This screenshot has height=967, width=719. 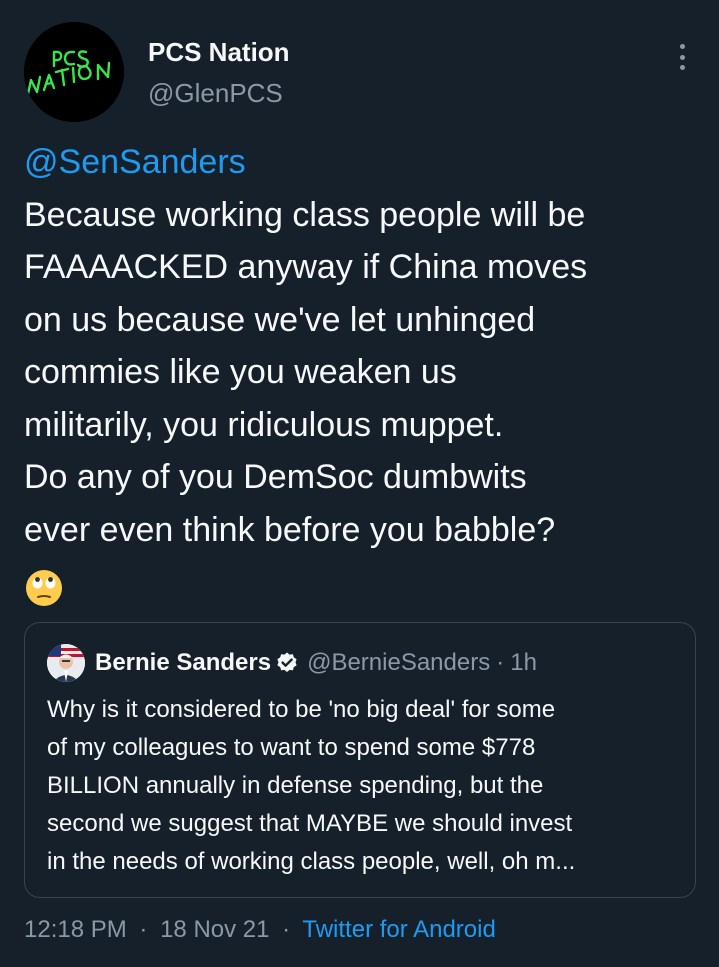 What do you see at coordinates (75, 929) in the screenshot?
I see `tweet-time: 12:18 PM` at bounding box center [75, 929].